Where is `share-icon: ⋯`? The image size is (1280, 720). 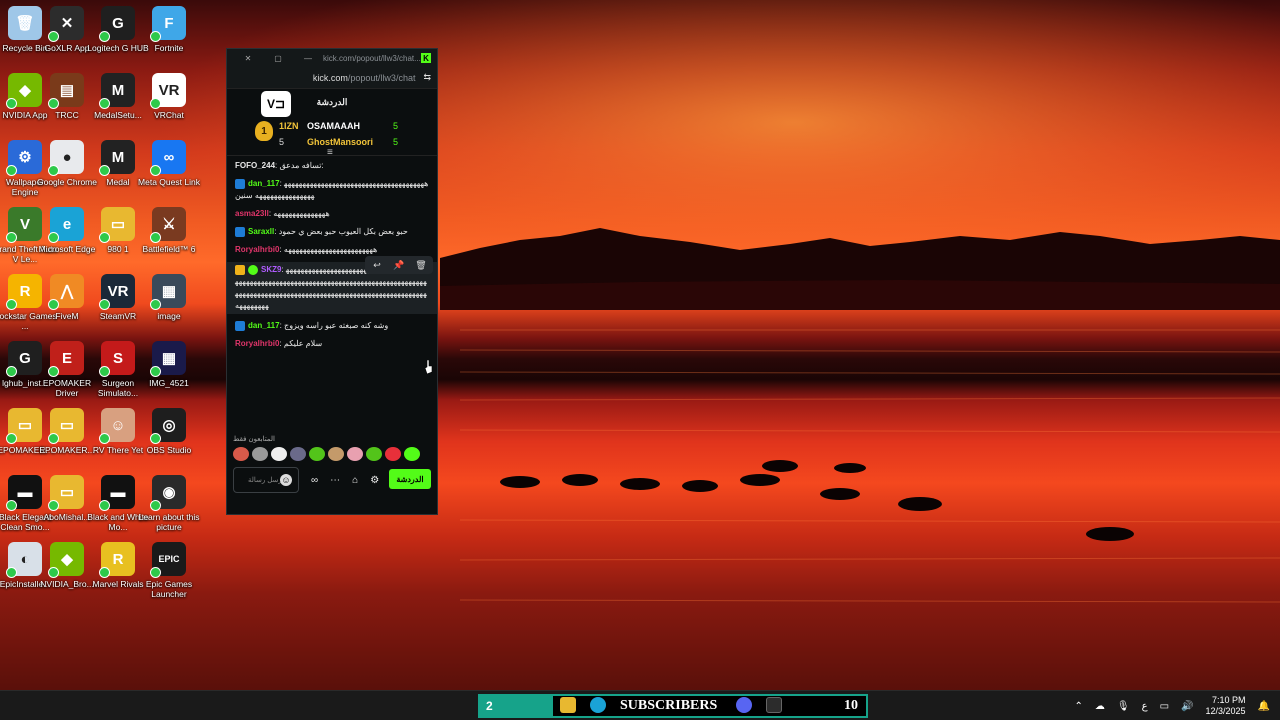 share-icon: ⋯ is located at coordinates (335, 480).